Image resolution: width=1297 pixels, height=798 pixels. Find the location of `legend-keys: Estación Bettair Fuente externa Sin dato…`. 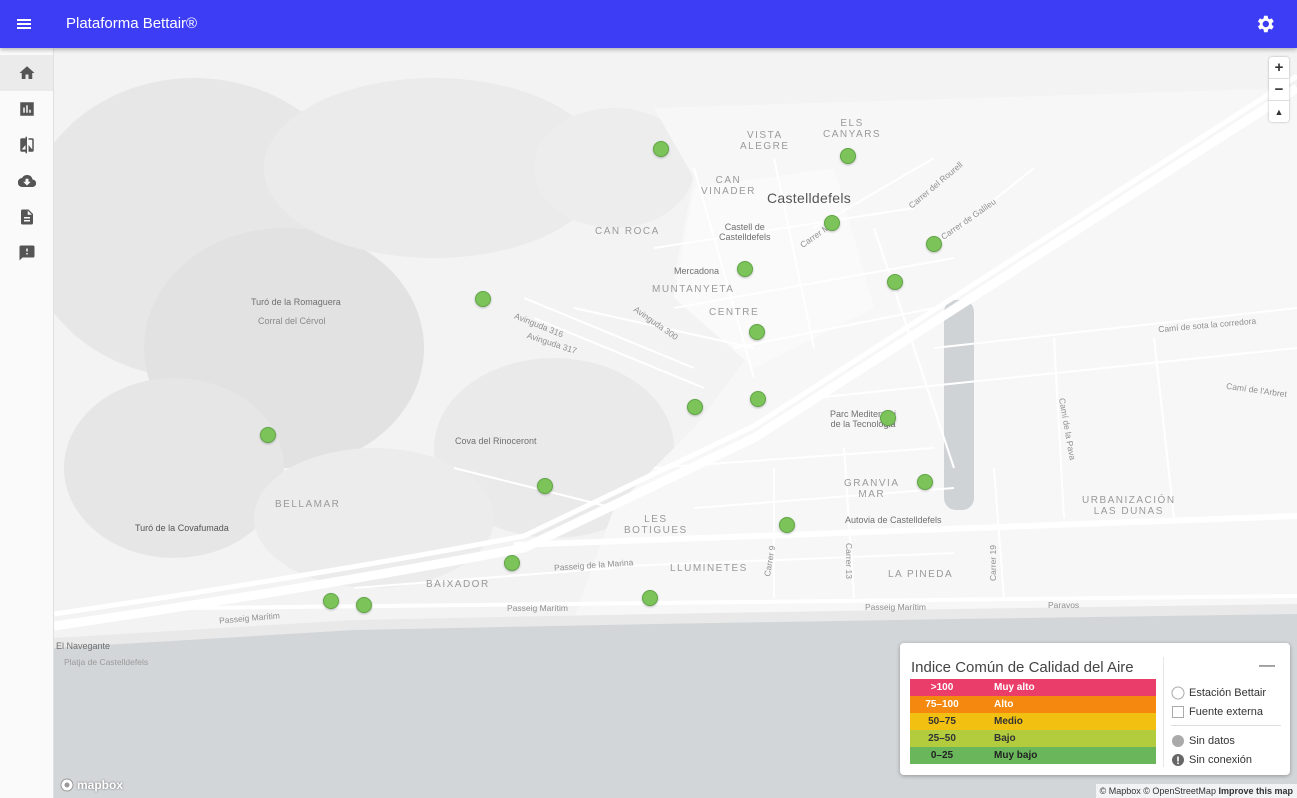

legend-keys: Estación Bettair Fuente externa Sin dato… is located at coordinates (1226, 726).